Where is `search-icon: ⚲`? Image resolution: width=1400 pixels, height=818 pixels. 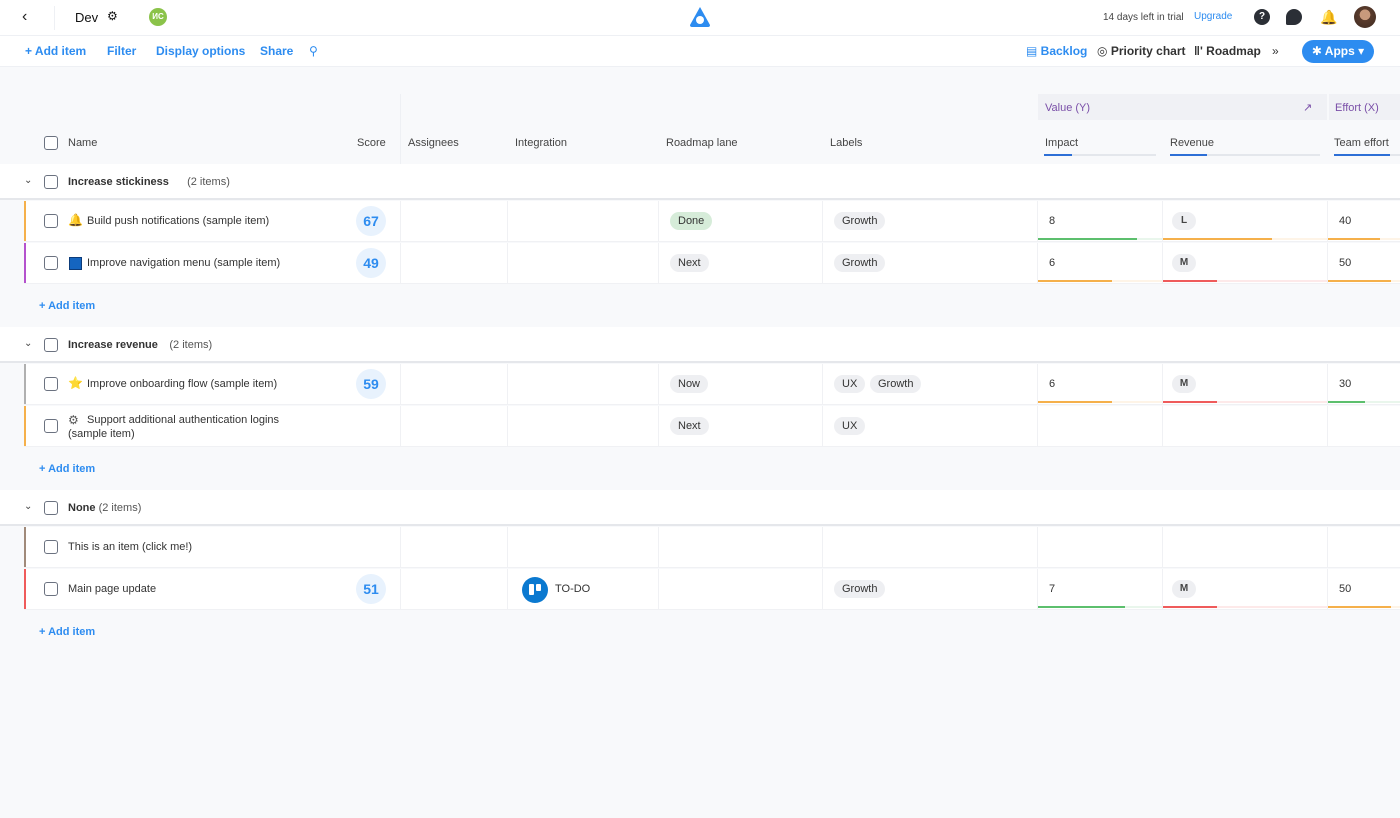
search-icon: ⚲ is located at coordinates (313, 51).